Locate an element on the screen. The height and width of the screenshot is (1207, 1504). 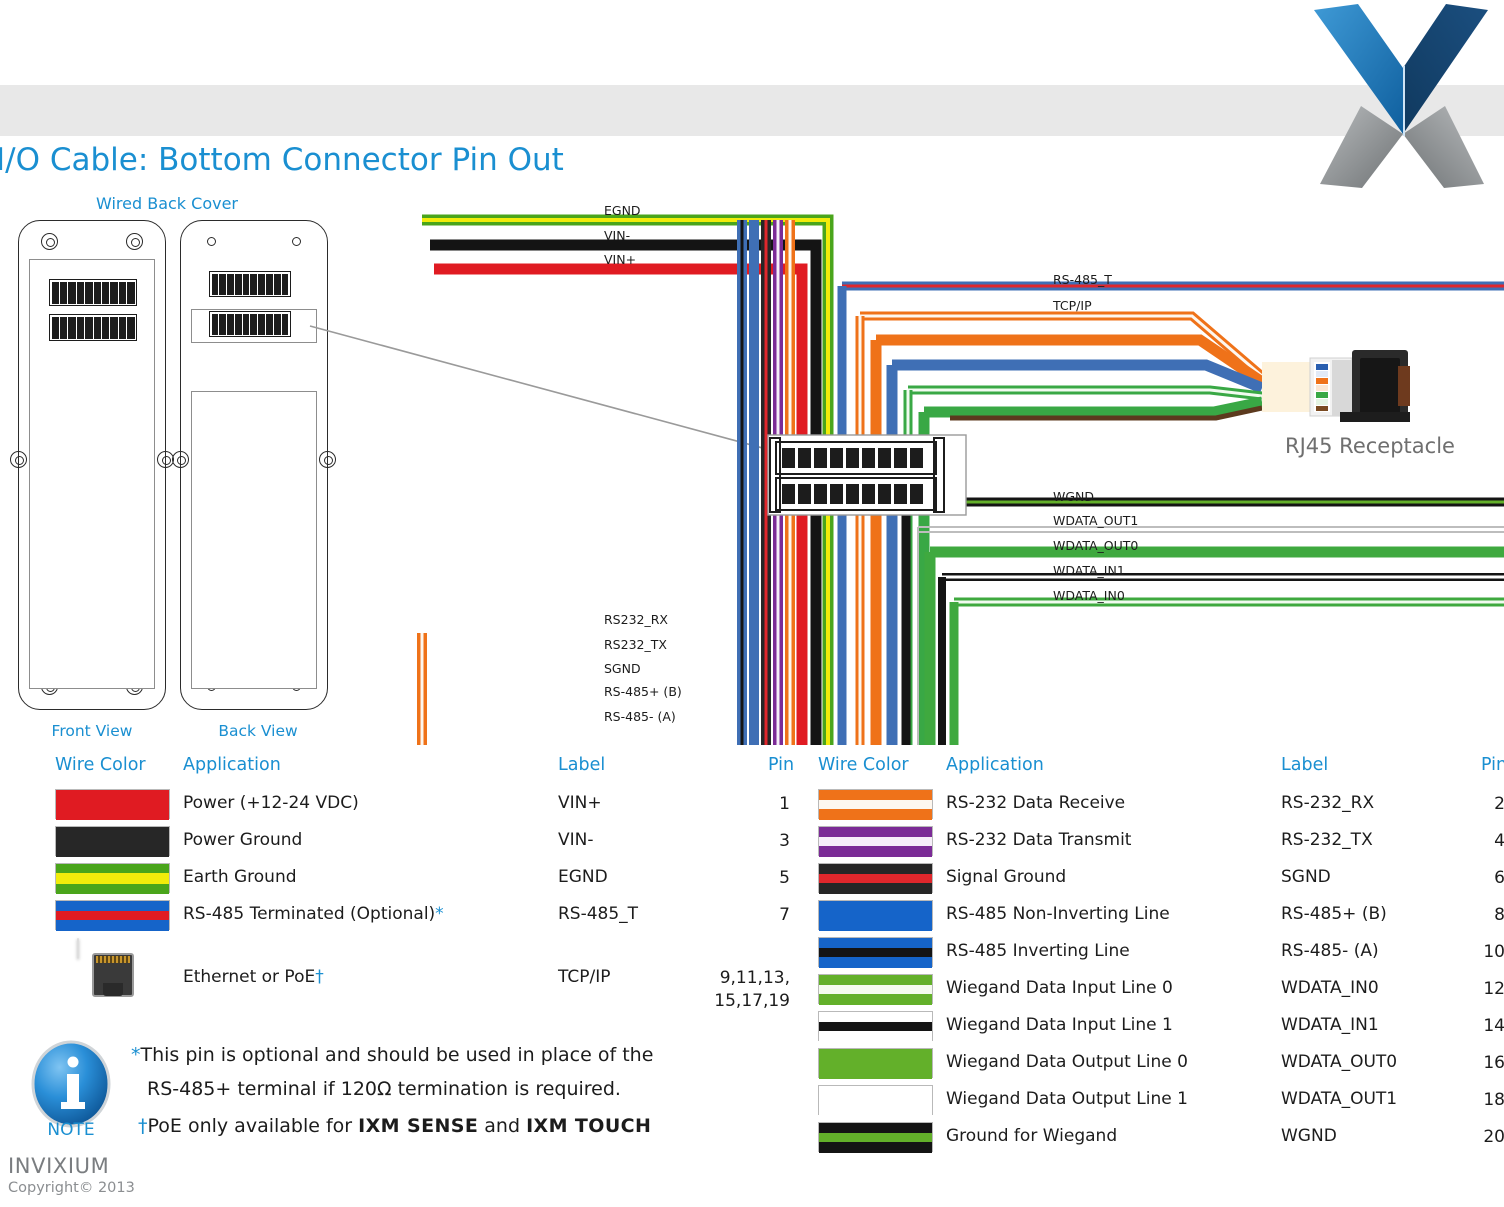
table-row: Wiegand Data Input Line 1 WDATA_IN1 14 is located at coordinates (1159, 1029).